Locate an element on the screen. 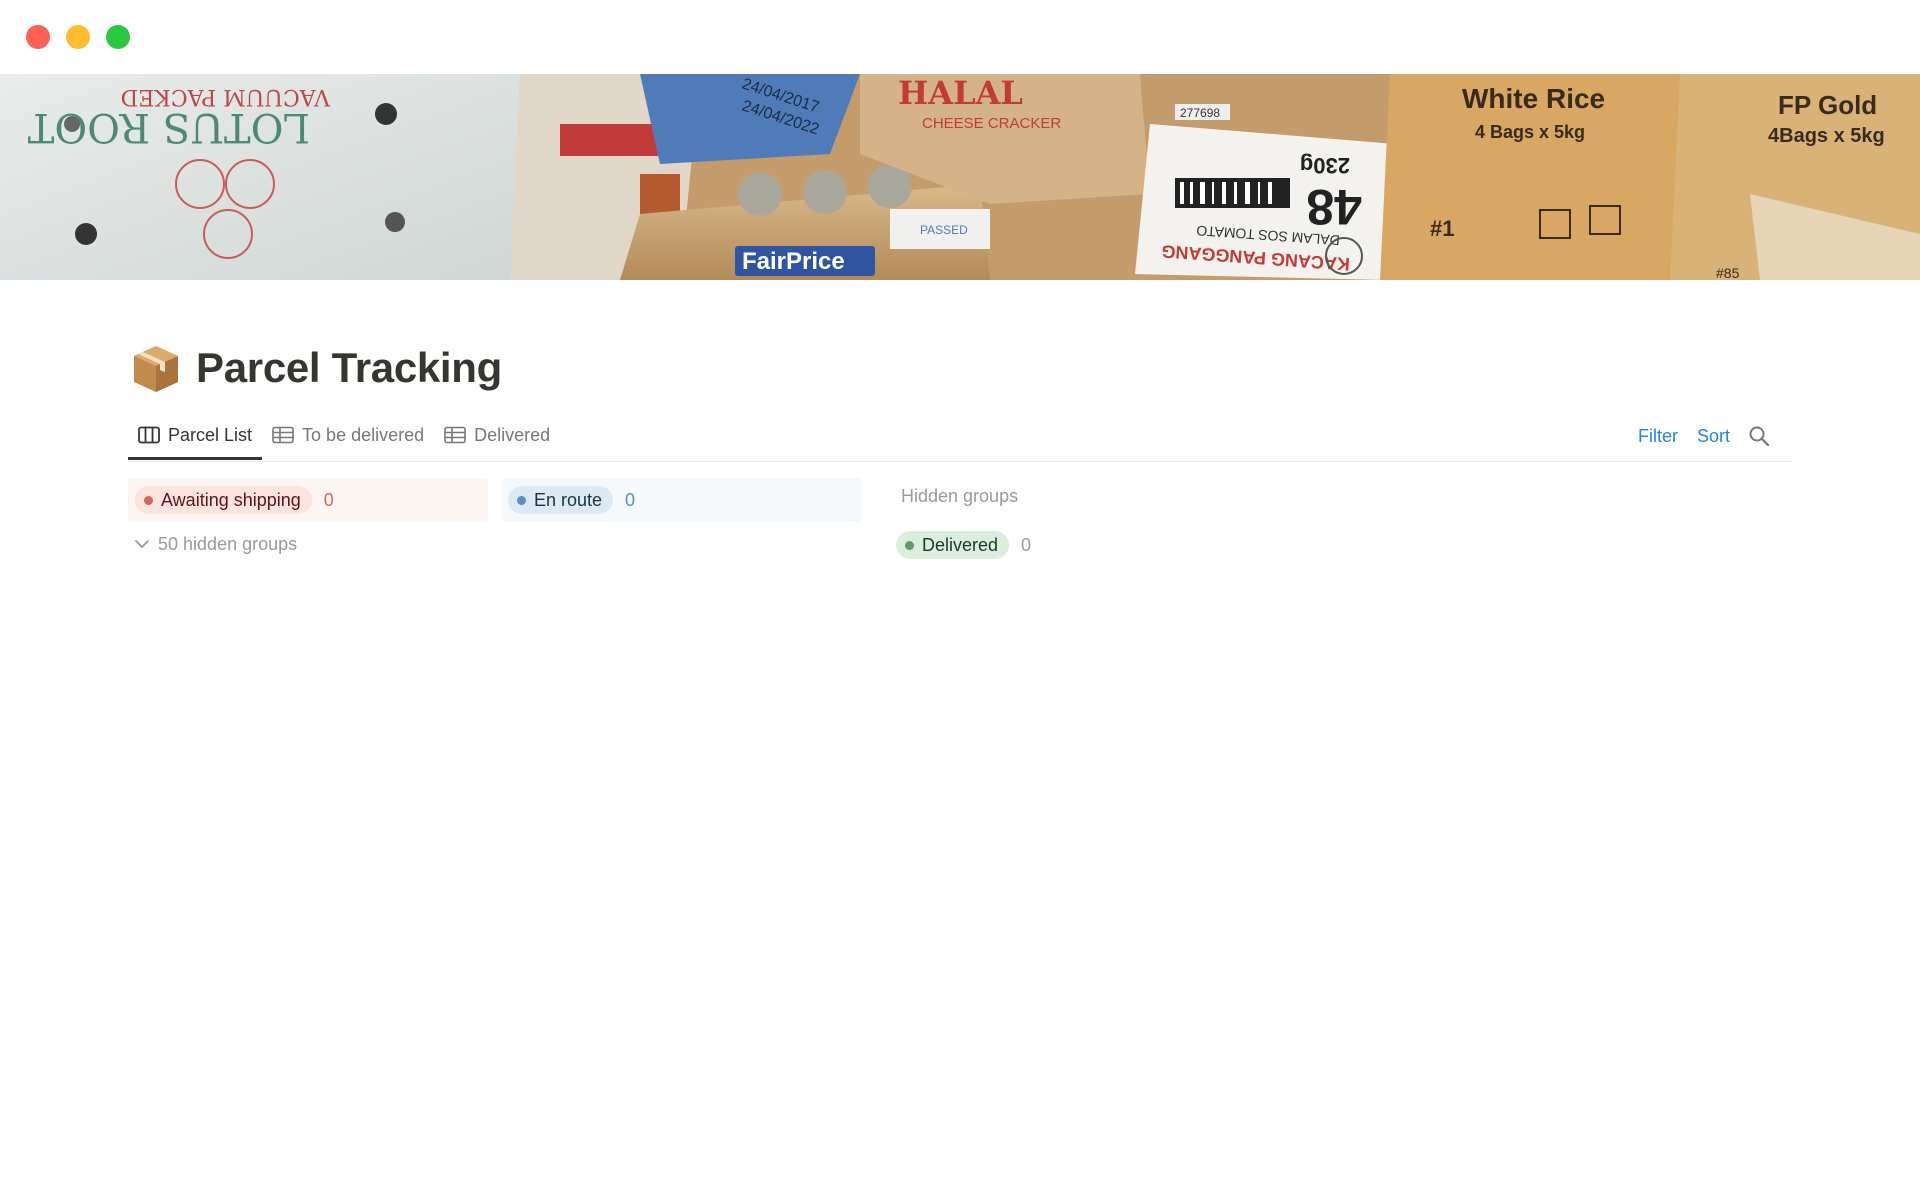  svg-text: 277698 is located at coordinates (1200, 113).